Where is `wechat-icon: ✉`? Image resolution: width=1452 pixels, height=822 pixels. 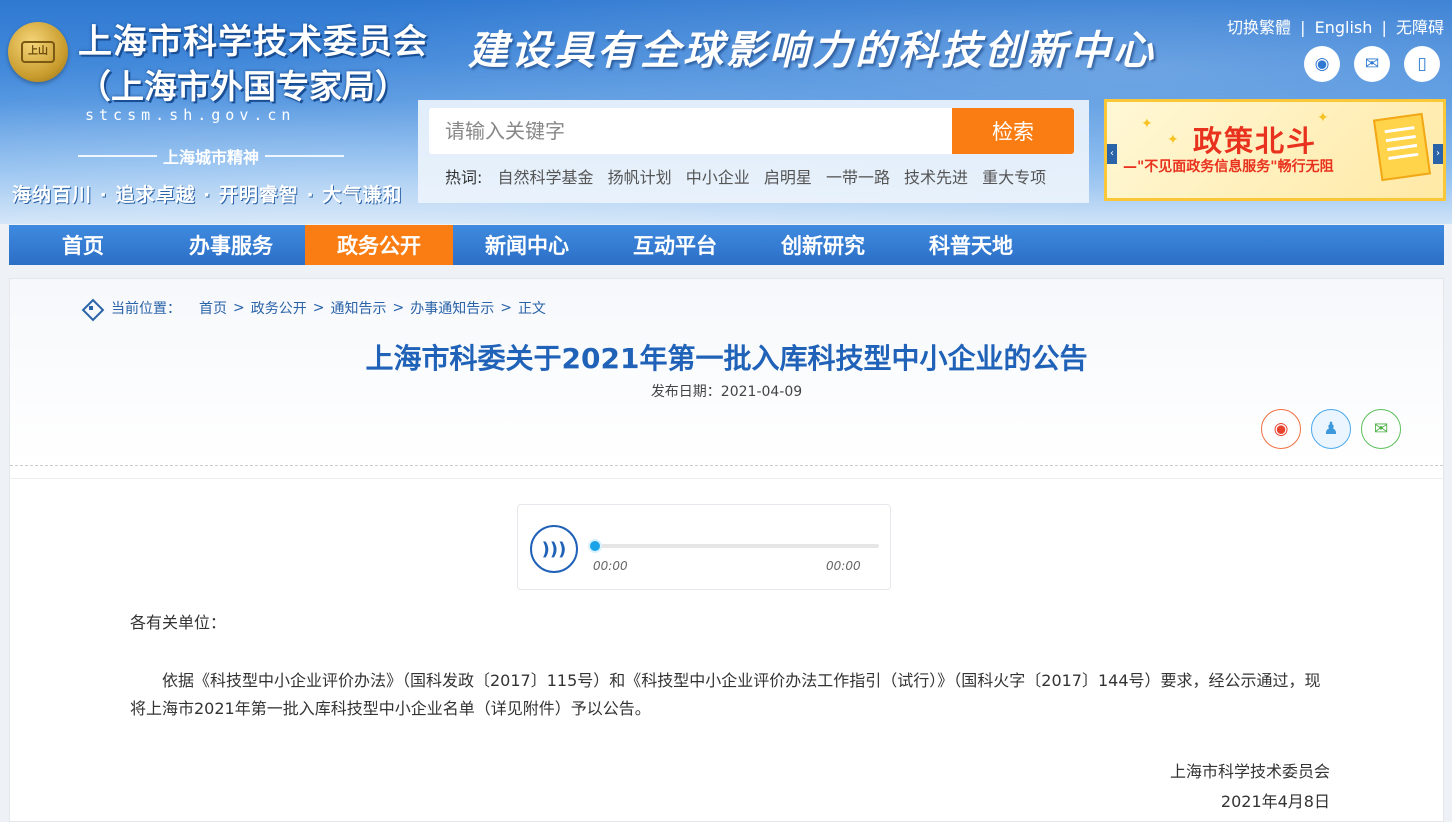 wechat-icon: ✉ is located at coordinates (1372, 64).